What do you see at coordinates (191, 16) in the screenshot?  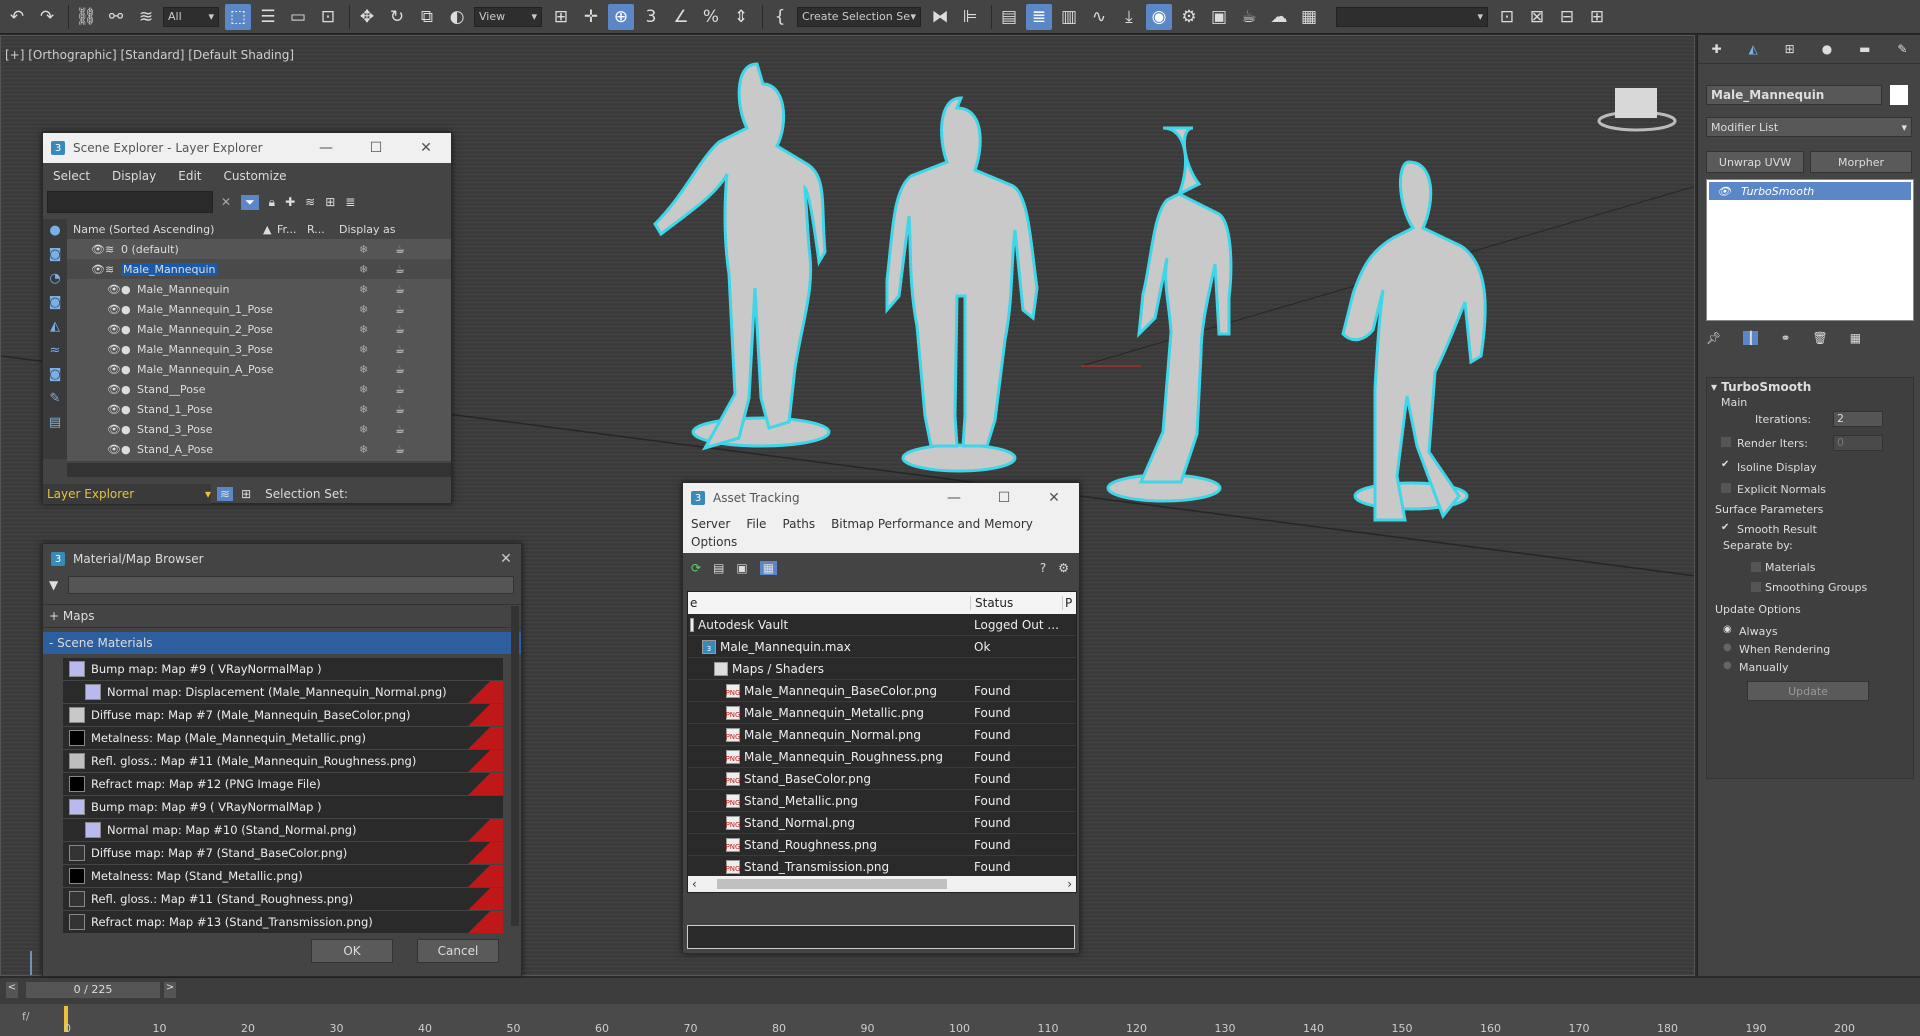 I see `selection-filter-select: All ▾` at bounding box center [191, 16].